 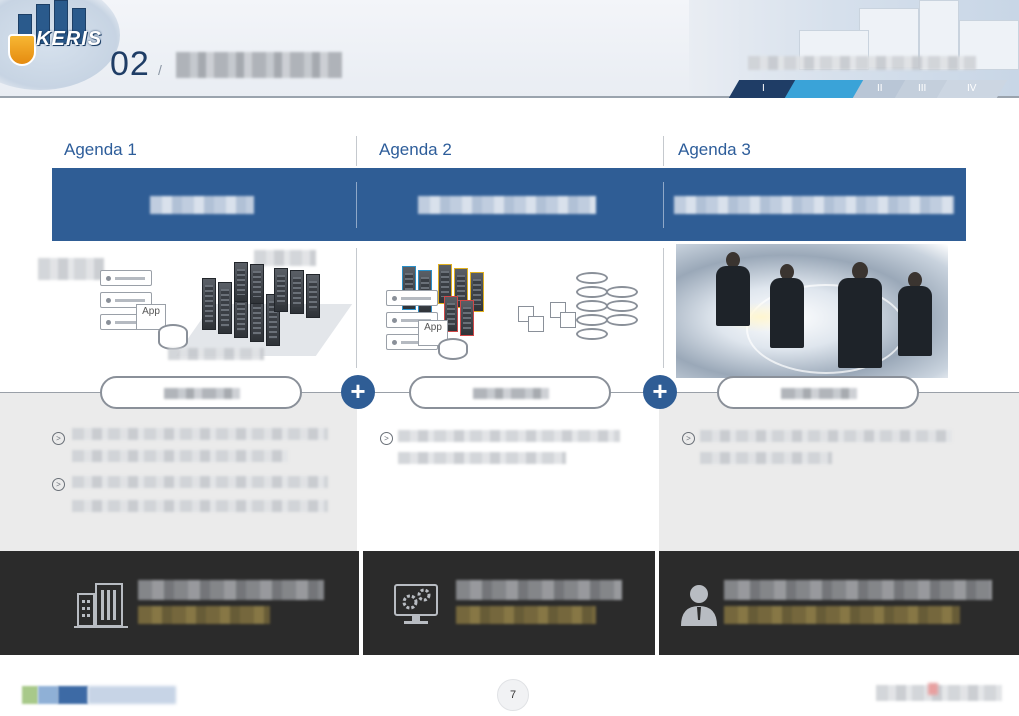 What do you see at coordinates (201, 392) in the screenshot?
I see `agenda-1-pill` at bounding box center [201, 392].